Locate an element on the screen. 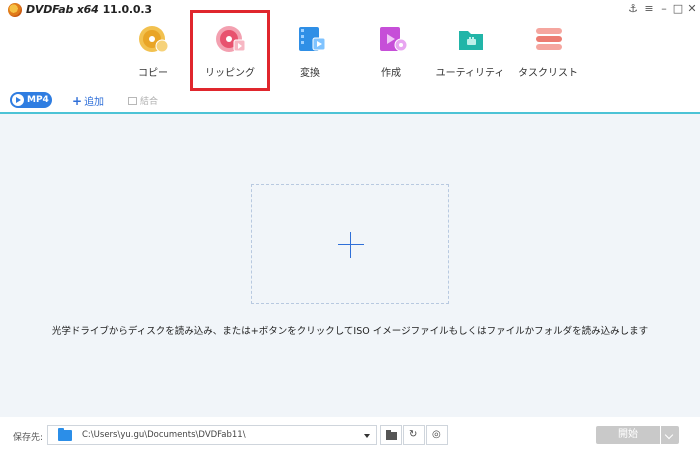 The width and height of the screenshot is (700, 453). dvdfab-logo-icon is located at coordinates (15, 10).